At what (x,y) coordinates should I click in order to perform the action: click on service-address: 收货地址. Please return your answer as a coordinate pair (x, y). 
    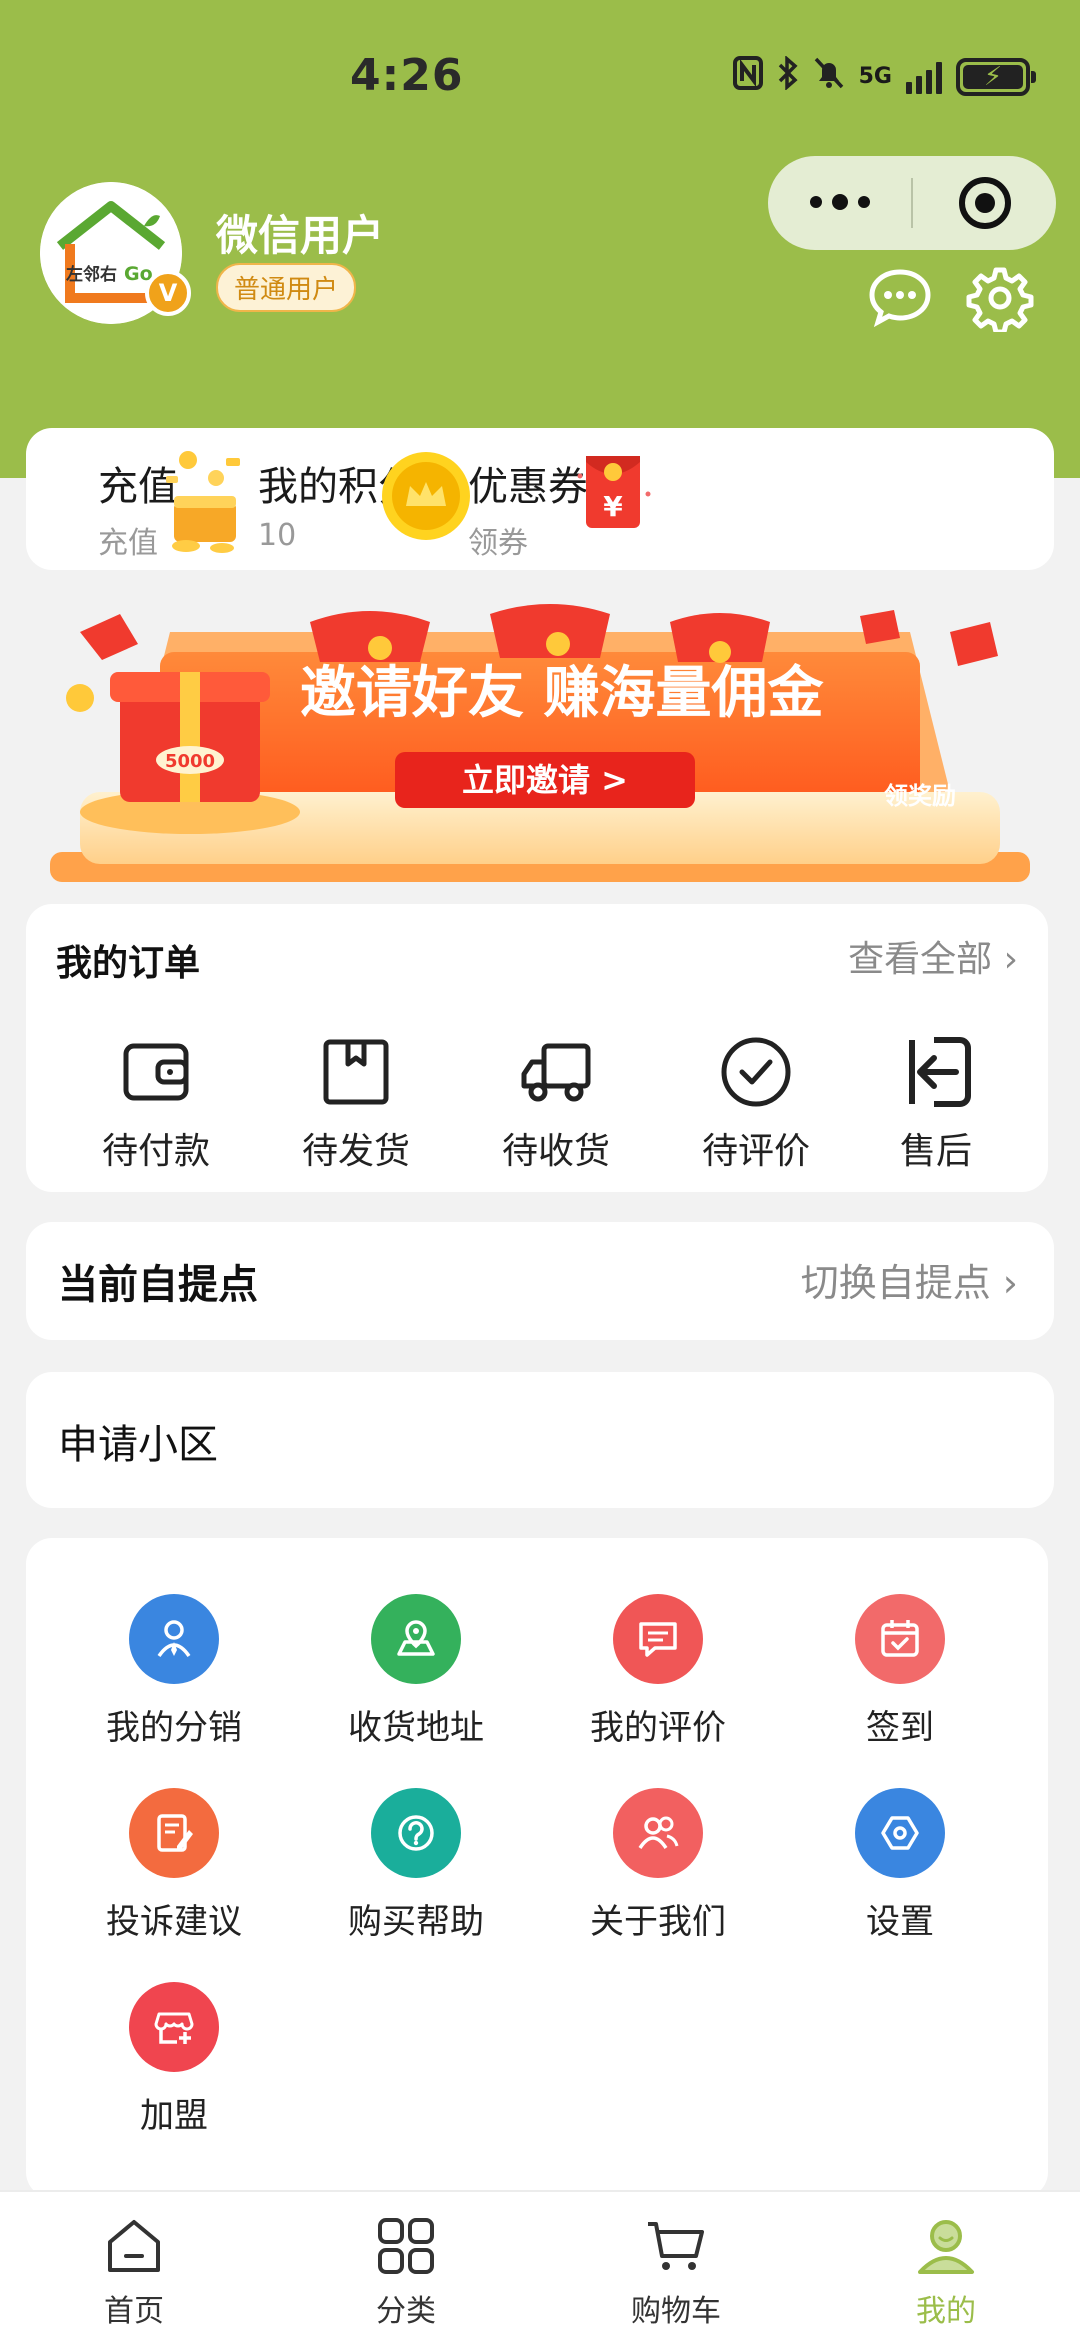
    Looking at the image, I should click on (416, 1671).